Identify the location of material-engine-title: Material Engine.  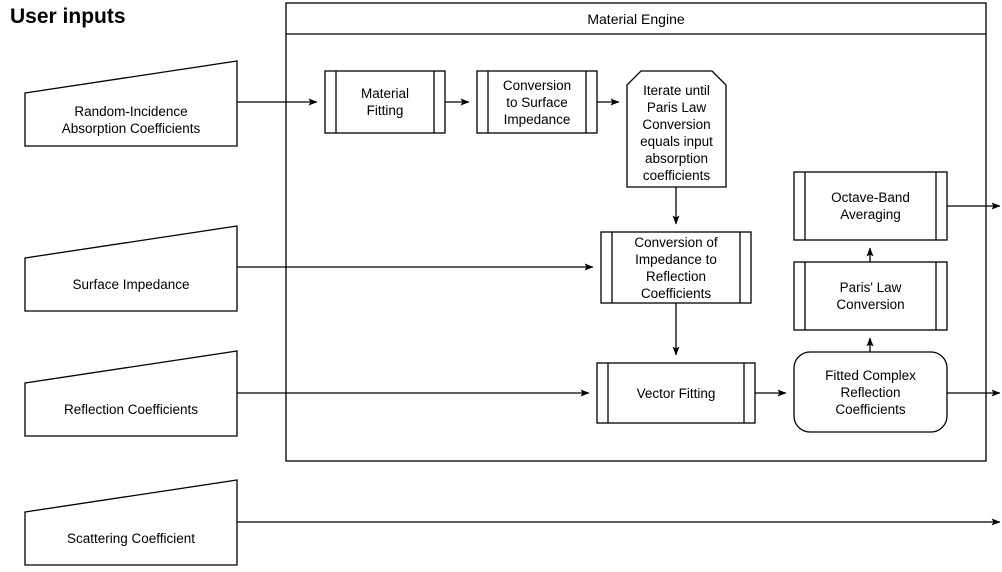
(636, 18).